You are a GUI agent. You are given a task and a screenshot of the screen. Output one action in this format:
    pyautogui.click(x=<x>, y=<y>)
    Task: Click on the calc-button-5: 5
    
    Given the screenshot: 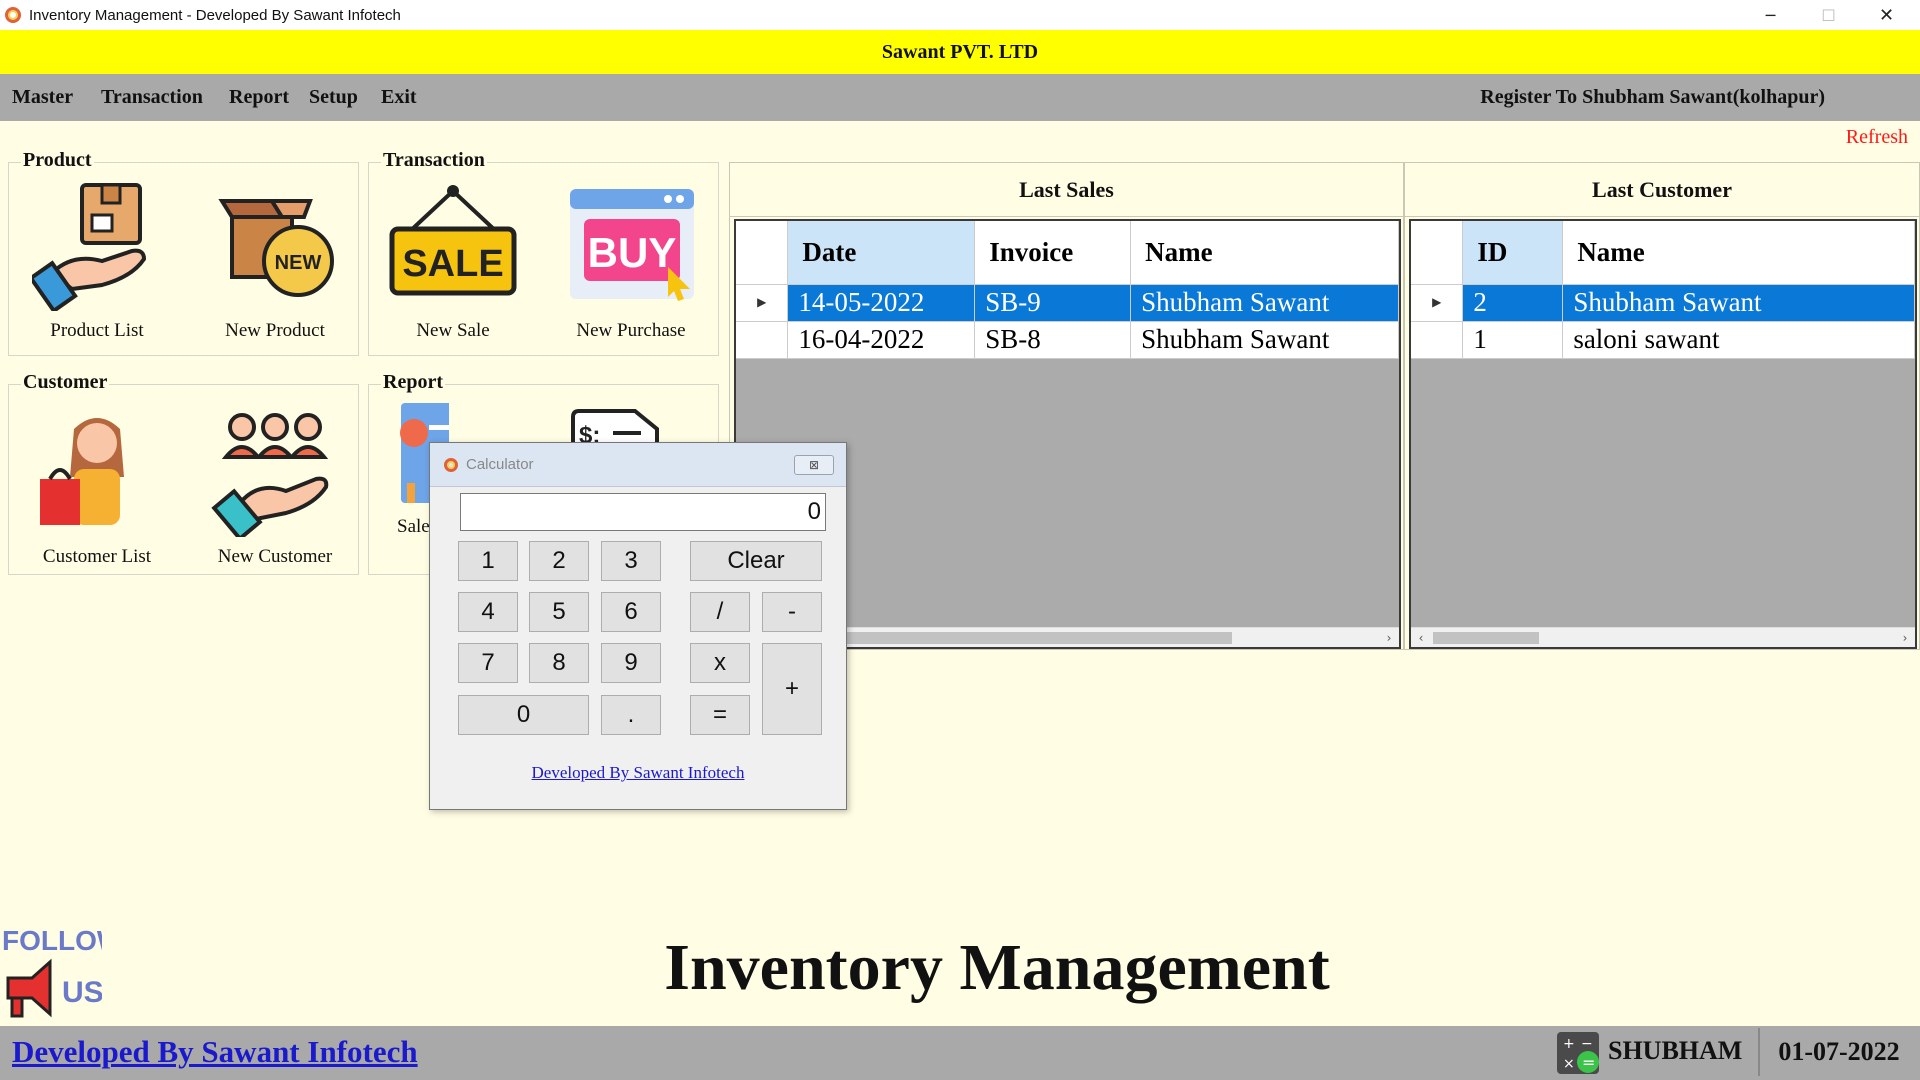 What is the action you would take?
    pyautogui.click(x=559, y=612)
    